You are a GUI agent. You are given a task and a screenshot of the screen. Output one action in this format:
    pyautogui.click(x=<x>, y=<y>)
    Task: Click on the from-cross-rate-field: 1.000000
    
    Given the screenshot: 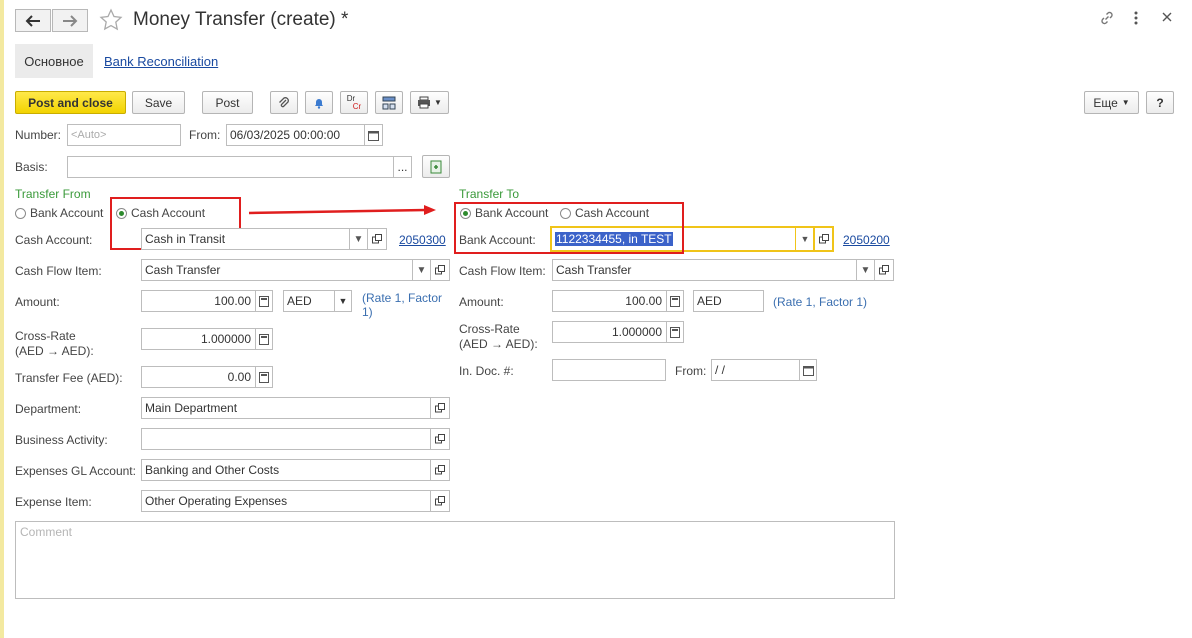 What is the action you would take?
    pyautogui.click(x=198, y=339)
    